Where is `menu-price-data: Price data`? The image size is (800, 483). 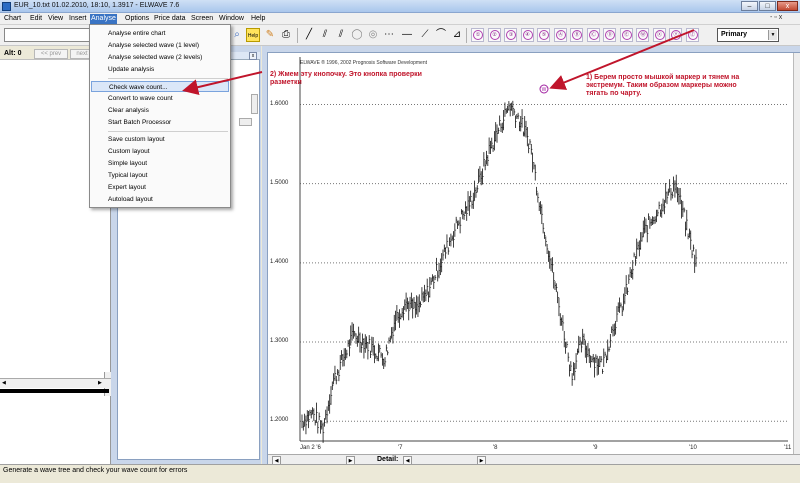
menu-price-data: Price data is located at coordinates (170, 19).